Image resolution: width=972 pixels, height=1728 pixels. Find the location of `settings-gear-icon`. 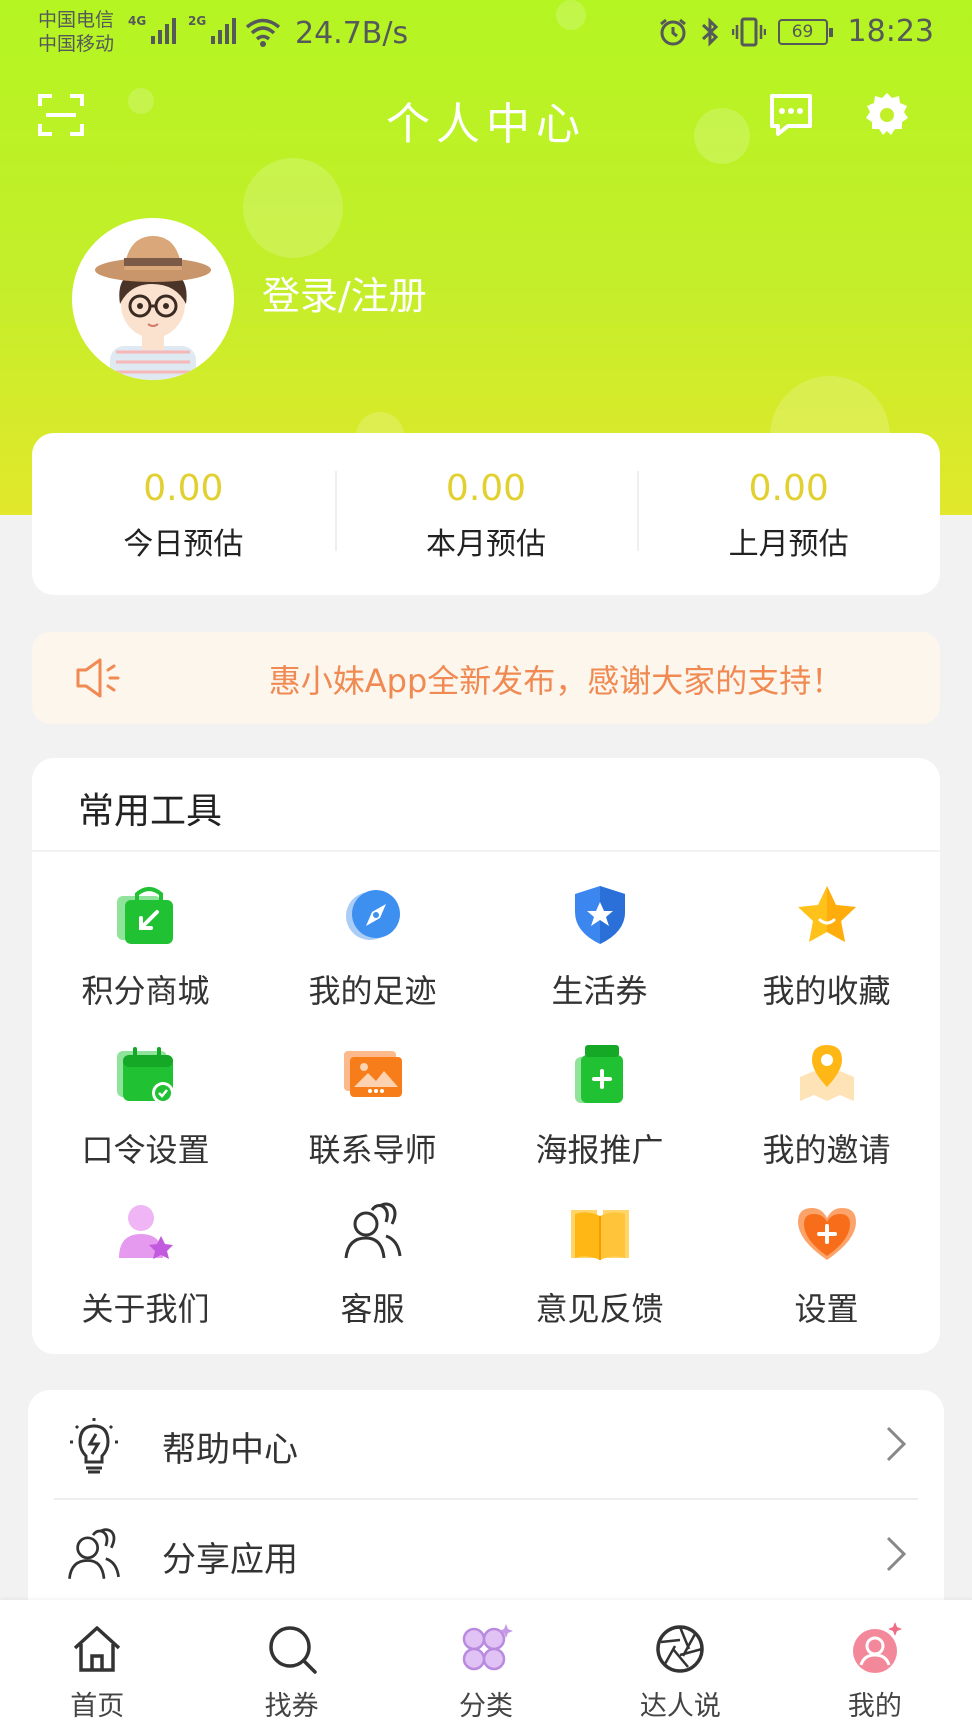

settings-gear-icon is located at coordinates (887, 115).